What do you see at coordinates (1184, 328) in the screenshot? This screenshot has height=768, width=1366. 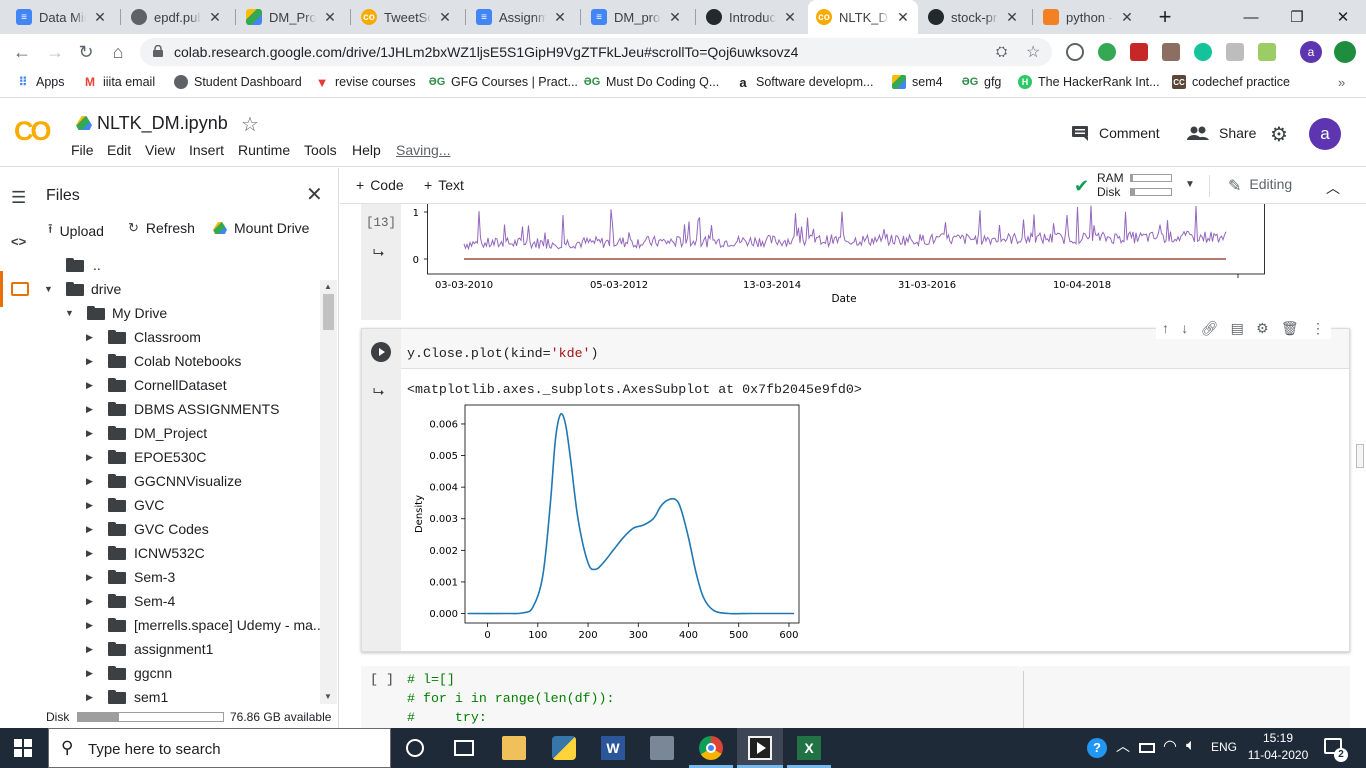 I see `move-down-icon: ↓` at bounding box center [1184, 328].